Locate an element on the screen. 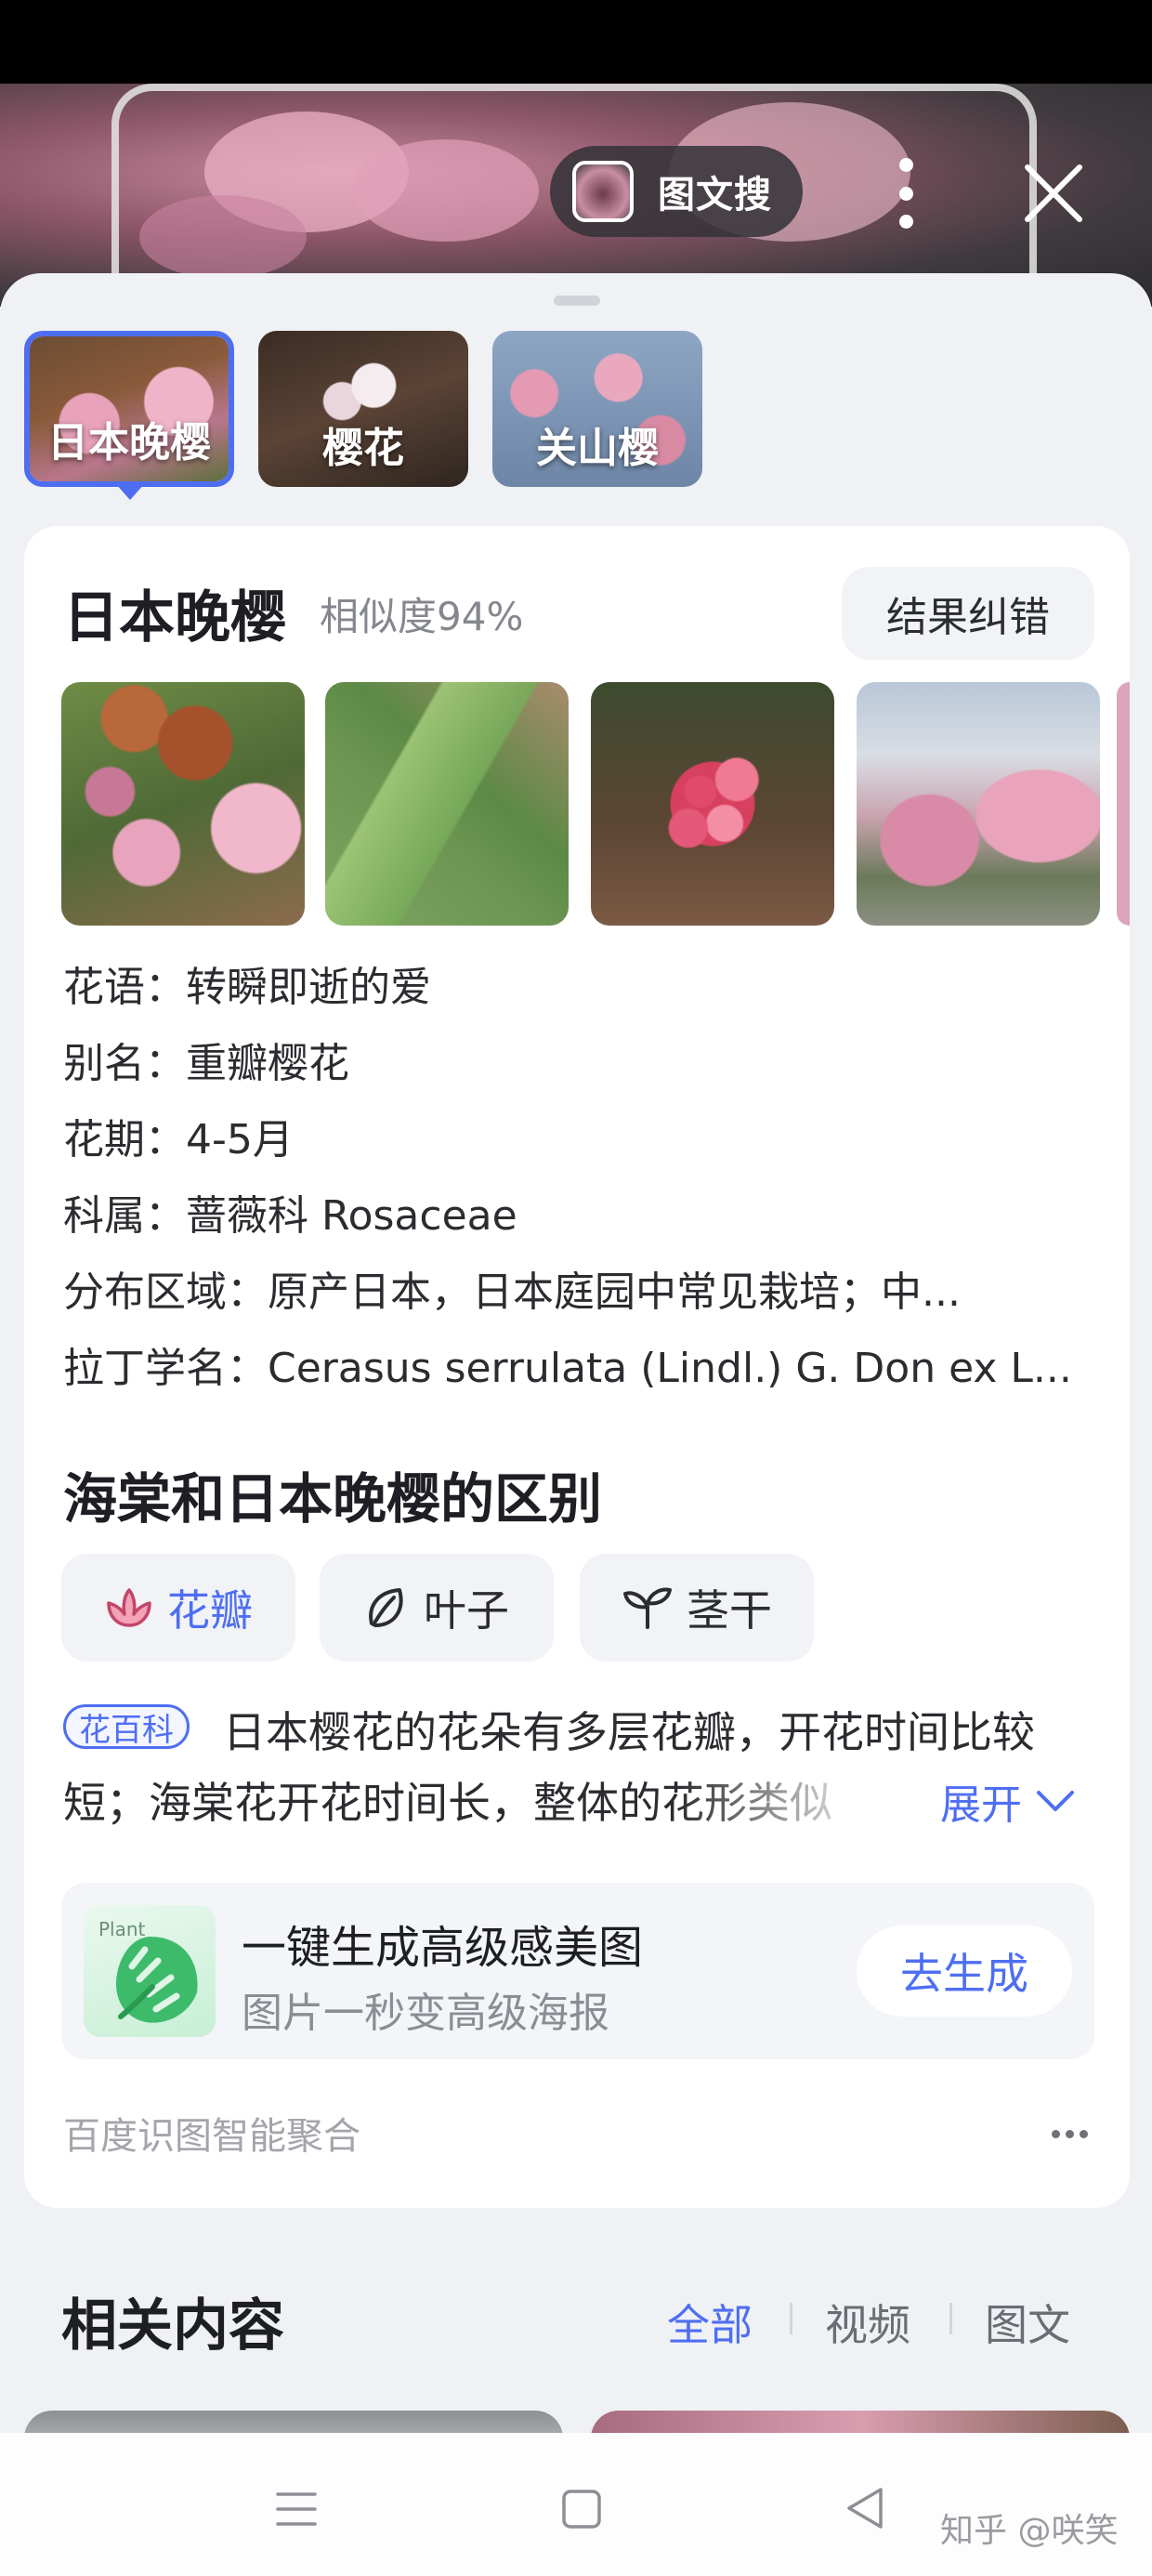  drag-handle is located at coordinates (577, 301).